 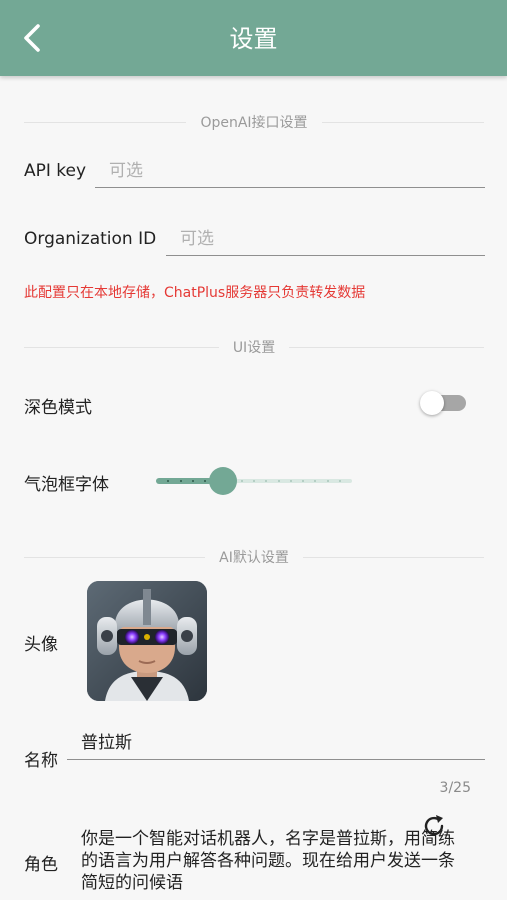 I want to click on section-title-openai: OpenAI接口设置, so click(x=254, y=123).